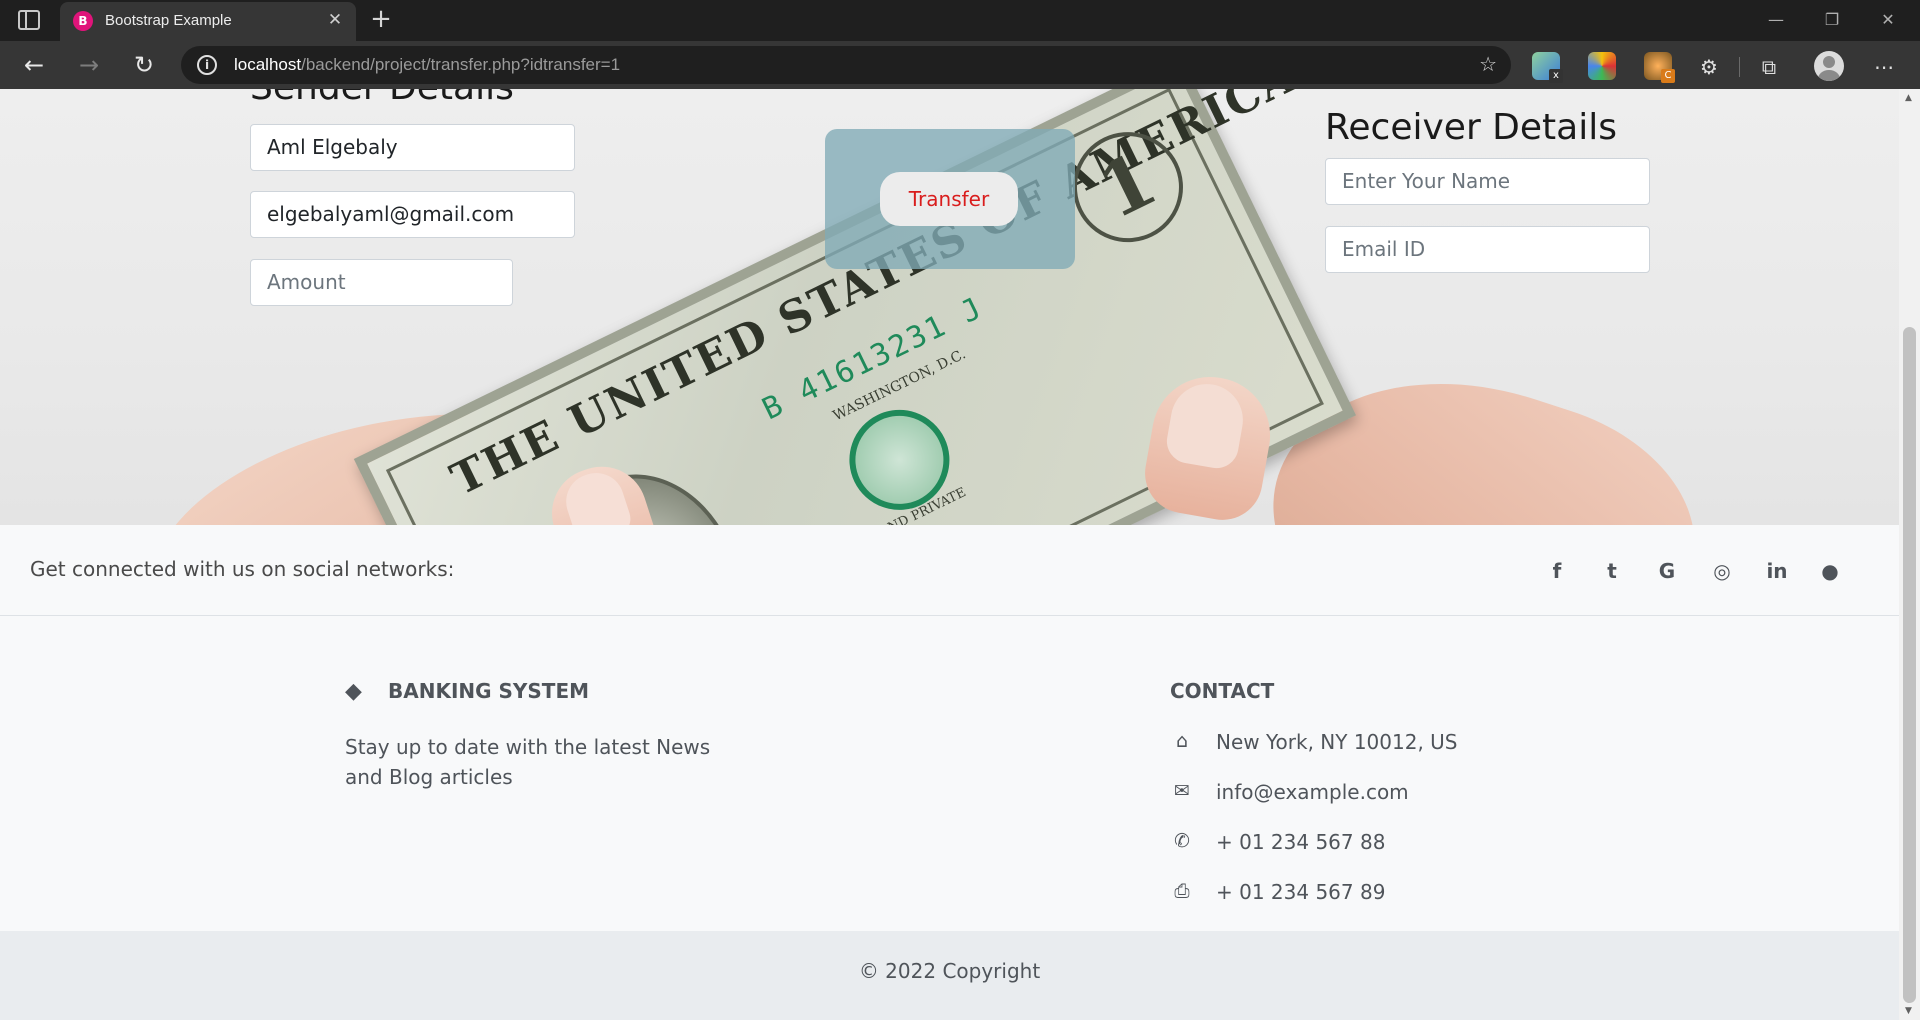 Image resolution: width=1920 pixels, height=1020 pixels. Describe the element at coordinates (1301, 842) in the screenshot. I see `contact-phone: + 01 234 567 88` at that location.